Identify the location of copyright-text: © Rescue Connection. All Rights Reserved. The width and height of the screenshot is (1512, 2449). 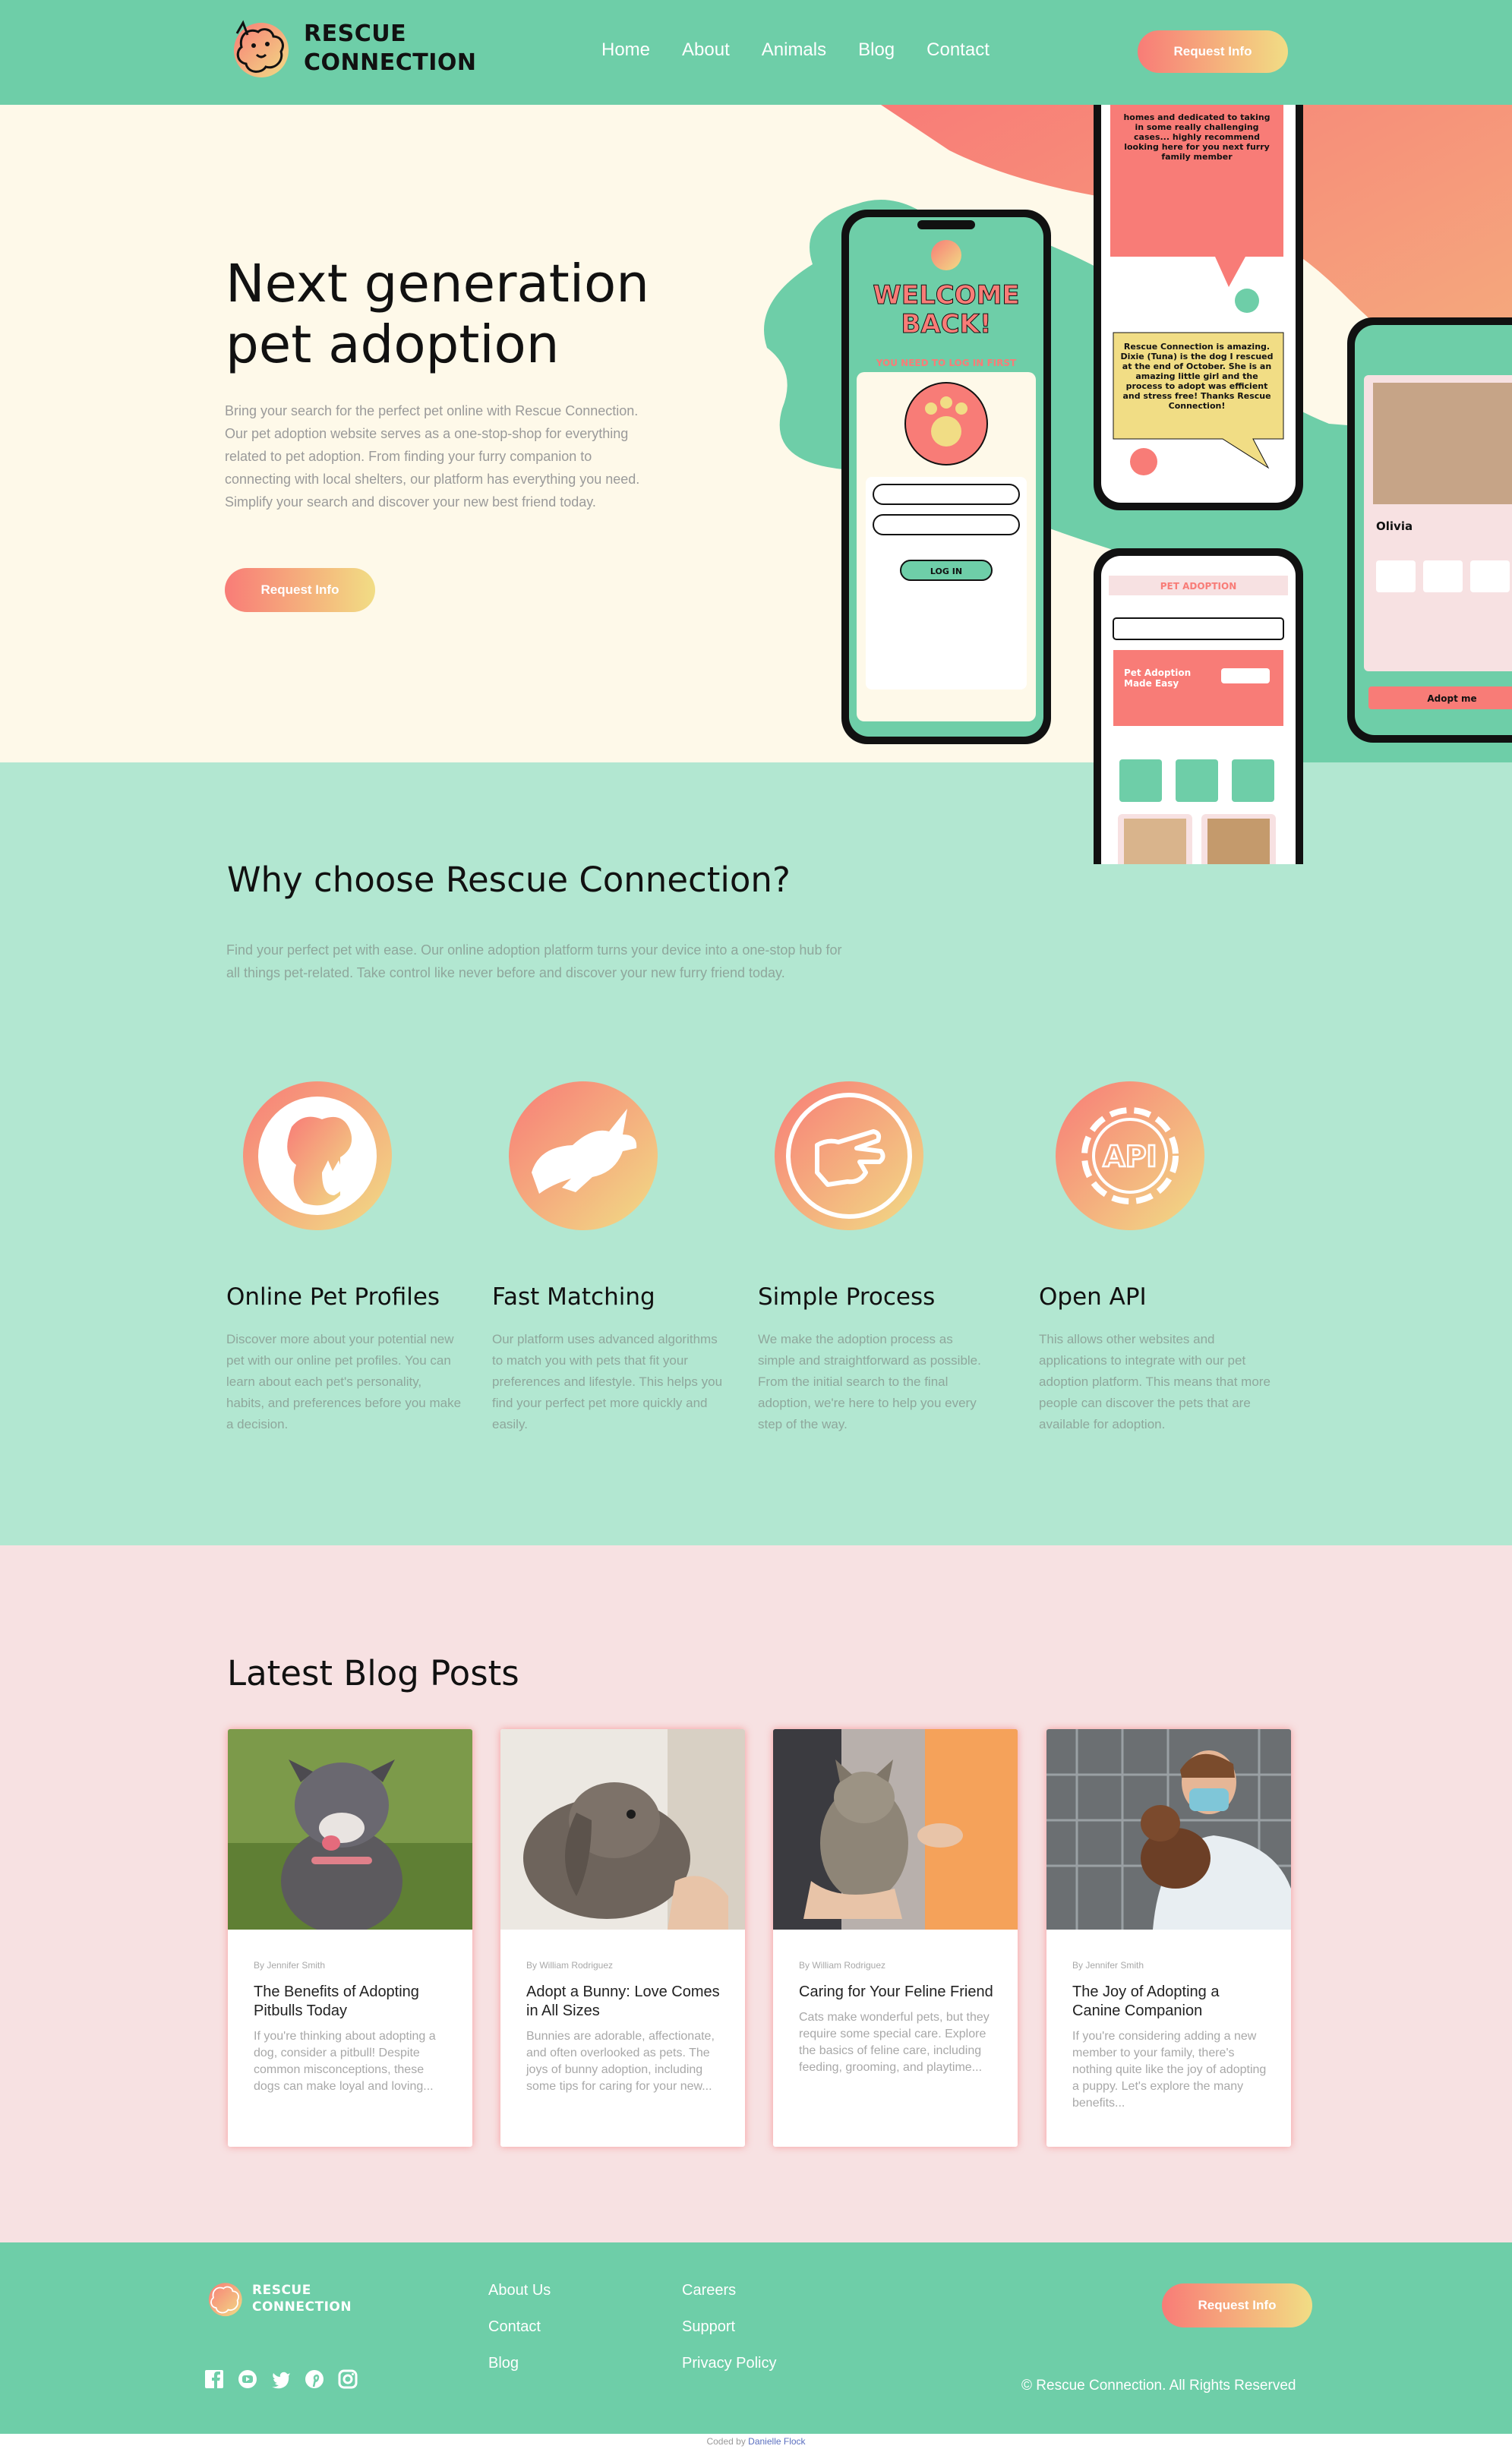
(1158, 2386).